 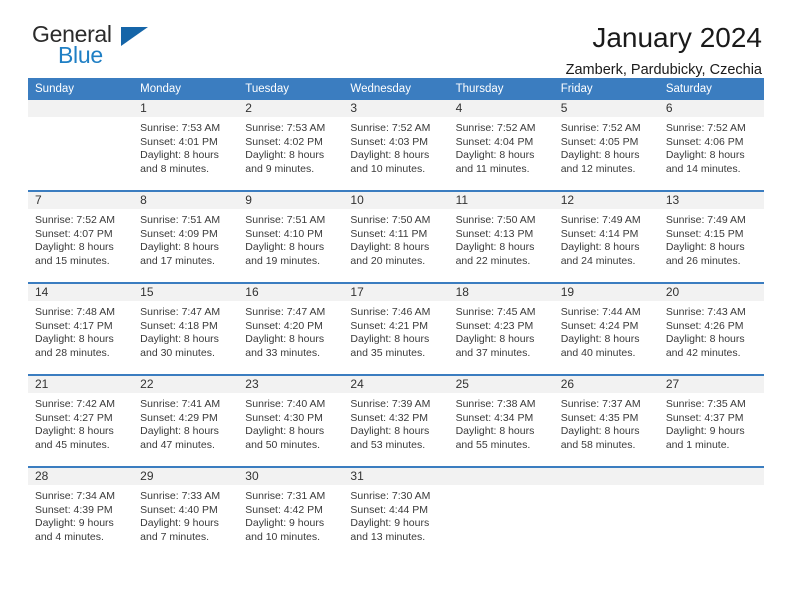 What do you see at coordinates (74, 233) in the screenshot?
I see `day-sunset-line: Sunset: 4:07 PM` at bounding box center [74, 233].